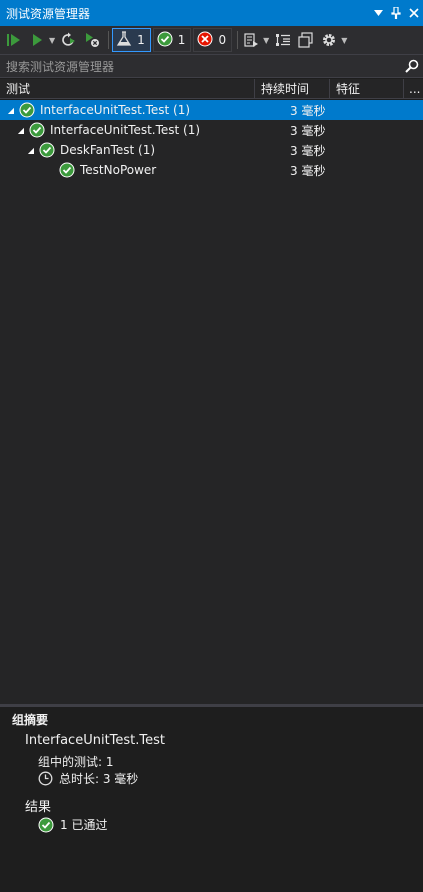  Describe the element at coordinates (211, 150) in the screenshot. I see `tree-row: ◢ DeskFanTest (1) 3 毫秒` at that location.